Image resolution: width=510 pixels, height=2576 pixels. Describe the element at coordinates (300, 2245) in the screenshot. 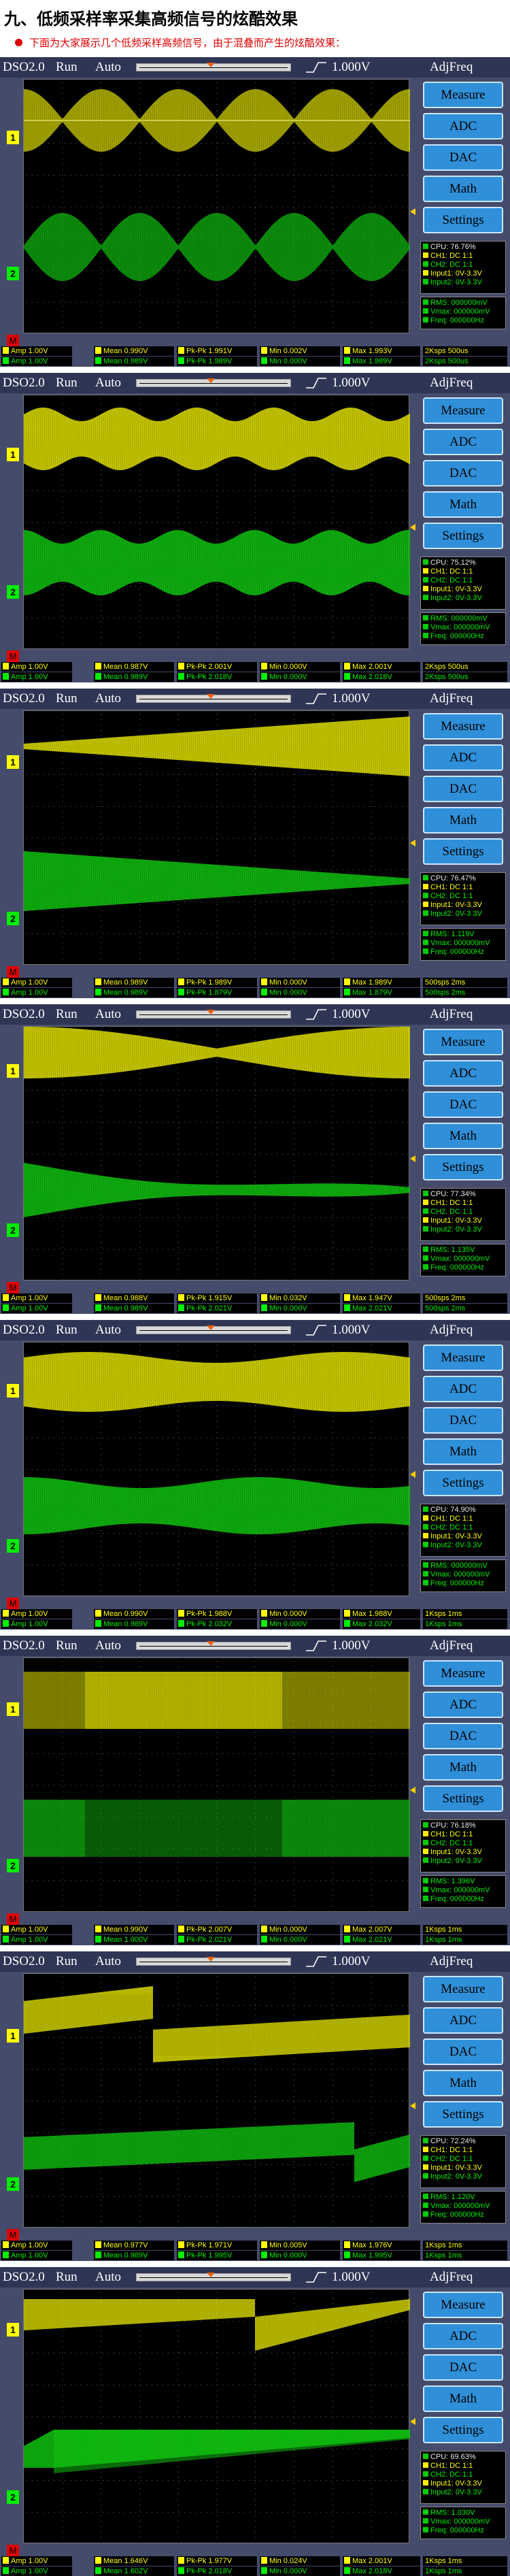

I see `ch1-min-cell: Min 0.005V` at that location.